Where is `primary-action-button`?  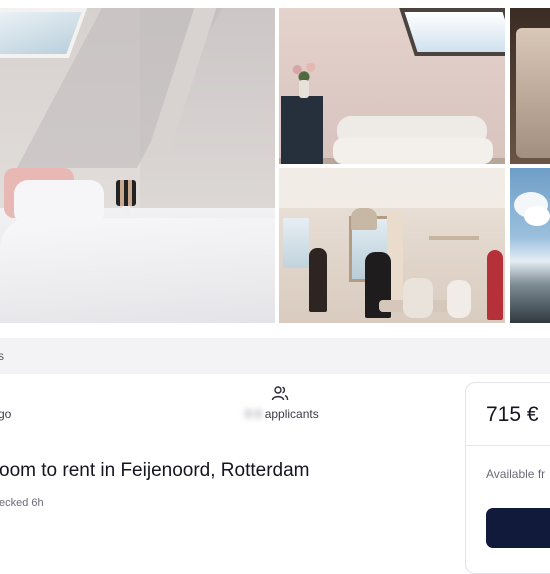 primary-action-button is located at coordinates (518, 528).